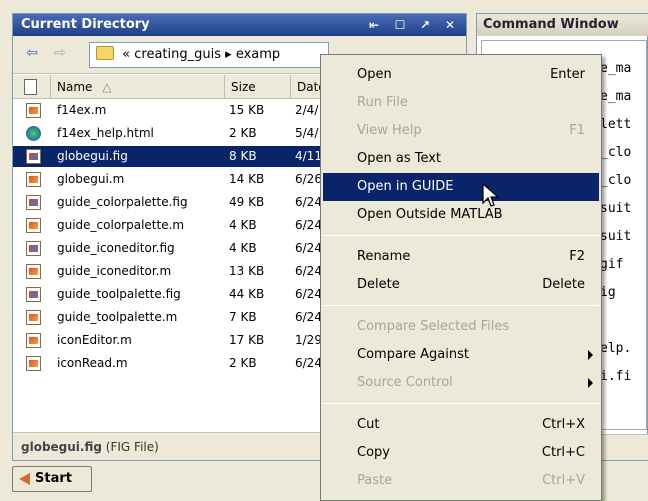 This screenshot has height=501, width=648. What do you see at coordinates (52, 479) in the screenshot?
I see `start-button: Start` at bounding box center [52, 479].